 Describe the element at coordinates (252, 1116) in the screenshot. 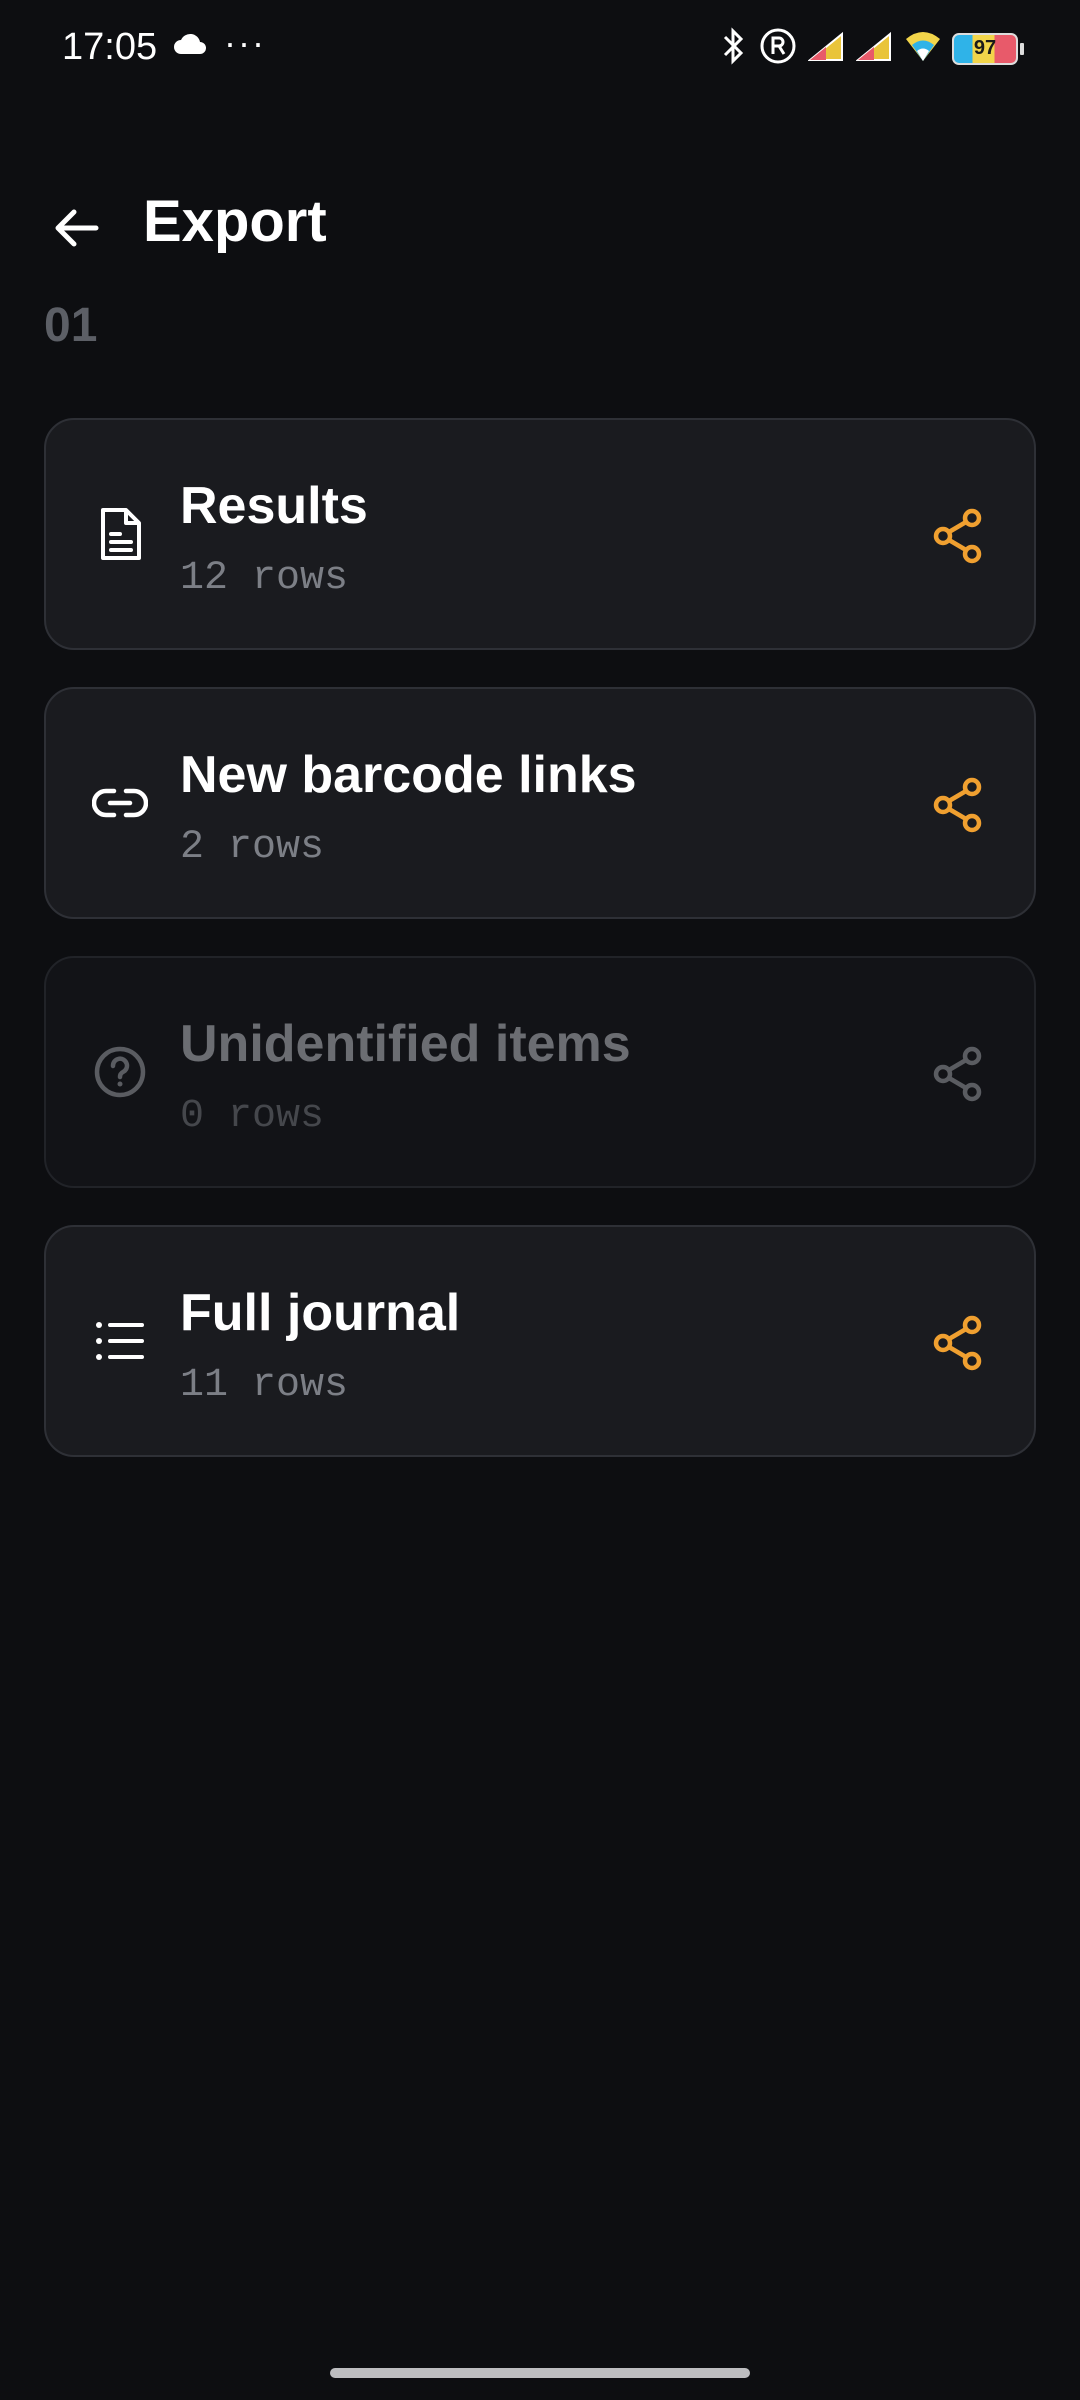

I see `card-row-count: 0 rows` at that location.